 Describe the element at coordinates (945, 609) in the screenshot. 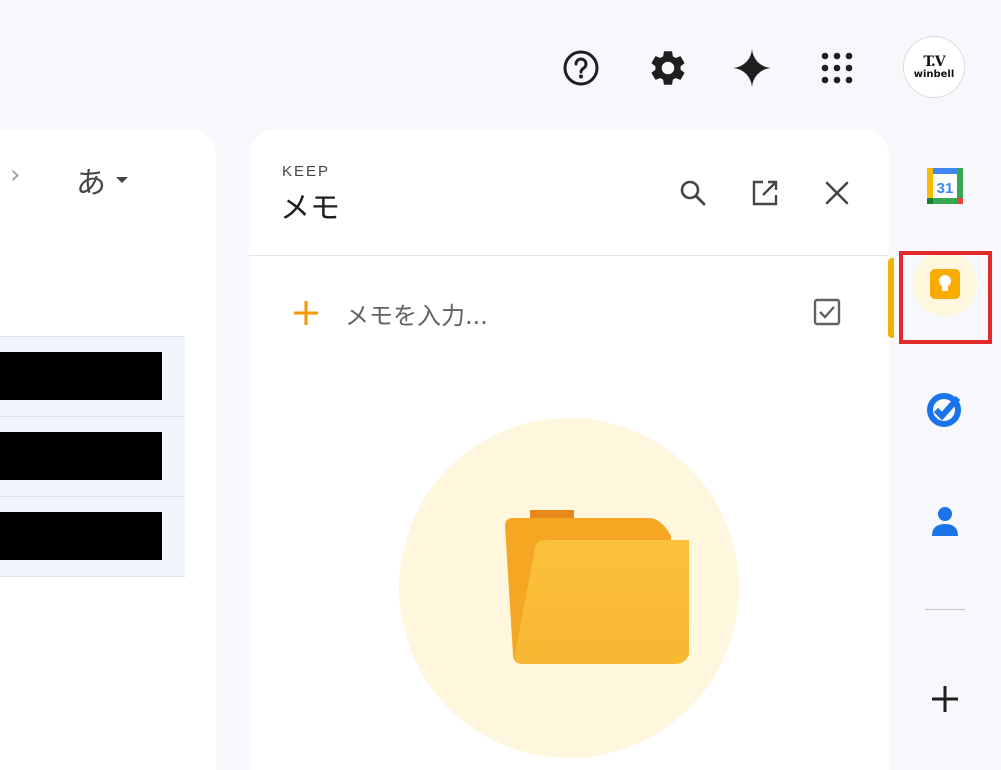

I see `rail-divider` at that location.